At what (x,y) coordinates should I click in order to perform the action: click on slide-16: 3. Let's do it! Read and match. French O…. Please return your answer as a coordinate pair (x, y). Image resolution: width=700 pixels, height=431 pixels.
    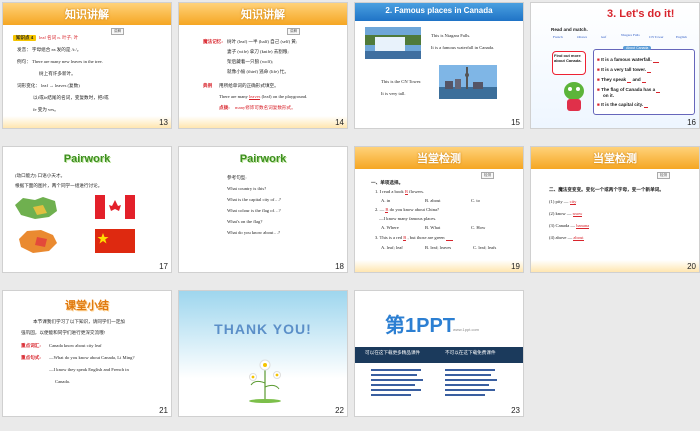
    Looking at the image, I should click on (615, 65).